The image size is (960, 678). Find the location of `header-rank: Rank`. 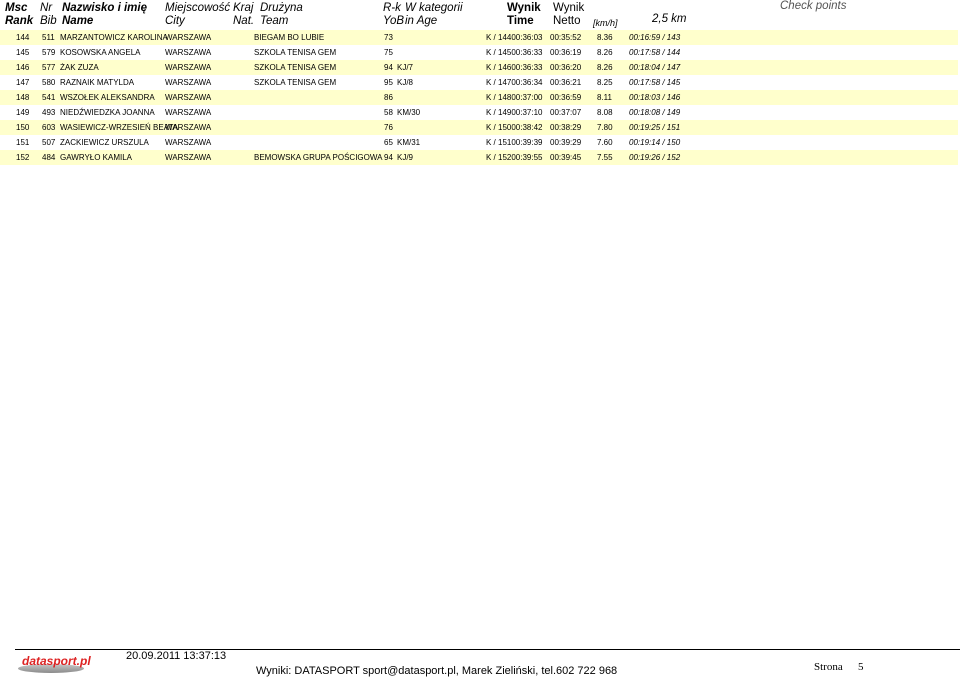

header-rank: Rank is located at coordinates (19, 21).